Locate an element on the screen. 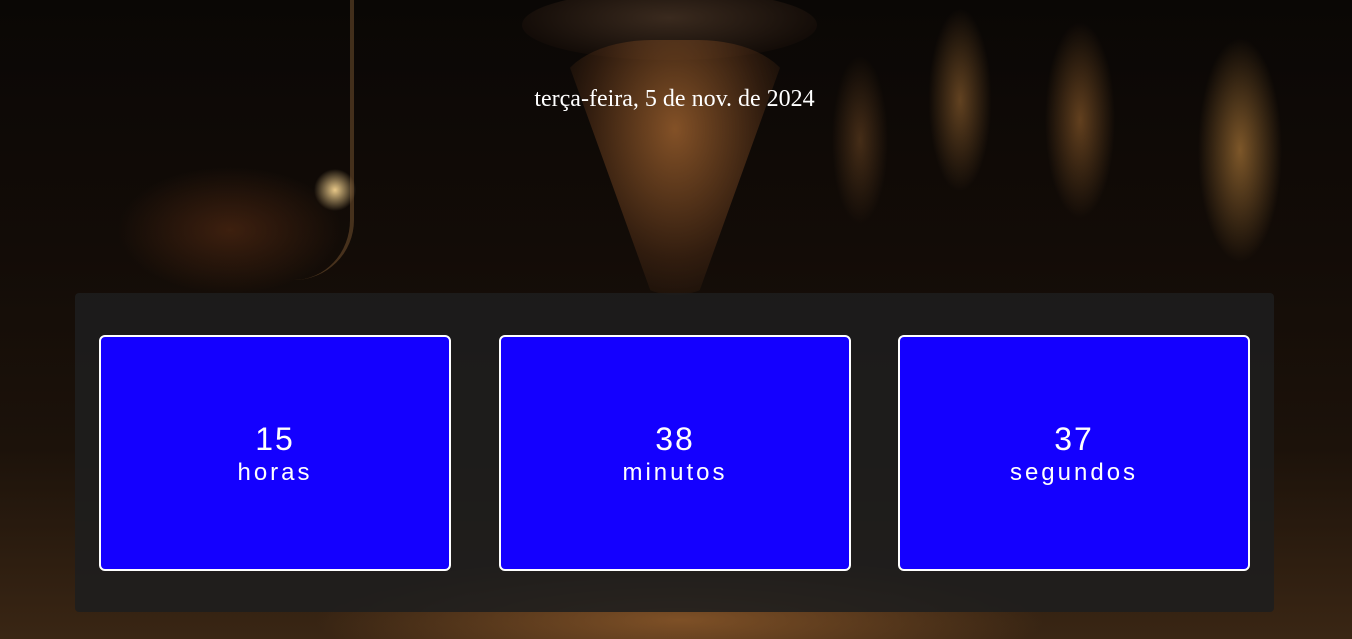 This screenshot has width=1352, height=639. minutes-label: minutos is located at coordinates (675, 472).